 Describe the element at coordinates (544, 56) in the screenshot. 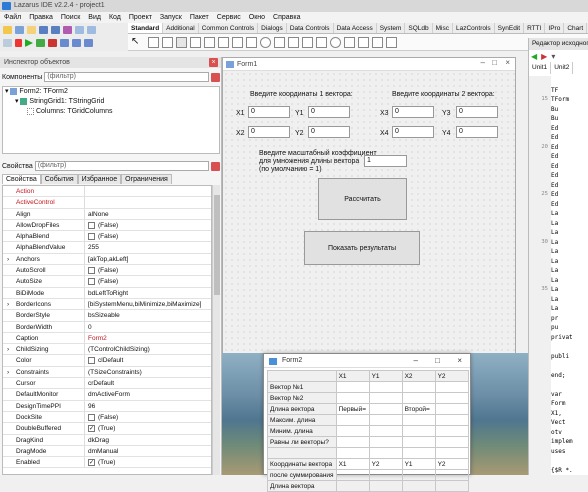

I see `forward-icon: ▶` at that location.